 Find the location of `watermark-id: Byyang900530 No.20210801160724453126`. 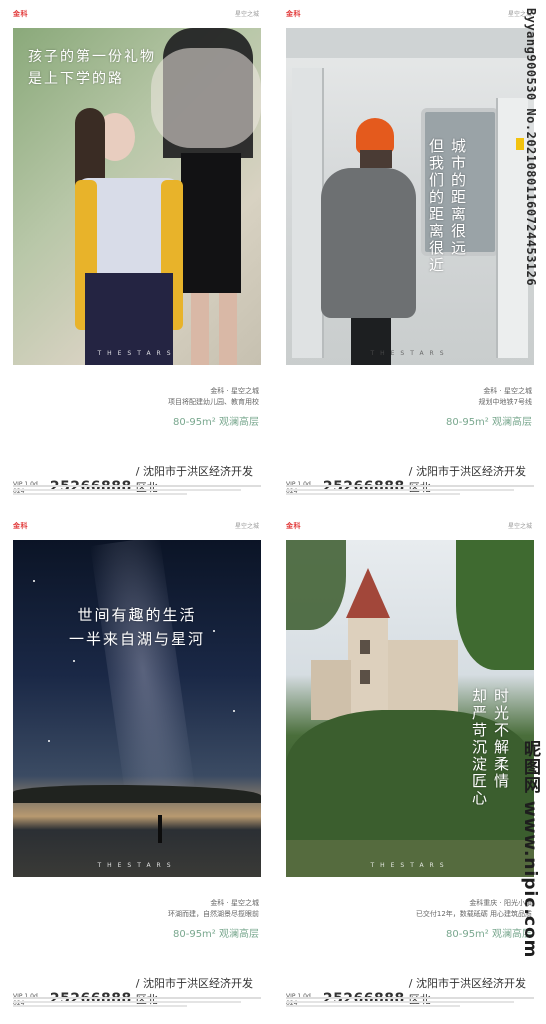

watermark-id: Byyang900530 No.20210801160724453126 is located at coordinates (531, 147).